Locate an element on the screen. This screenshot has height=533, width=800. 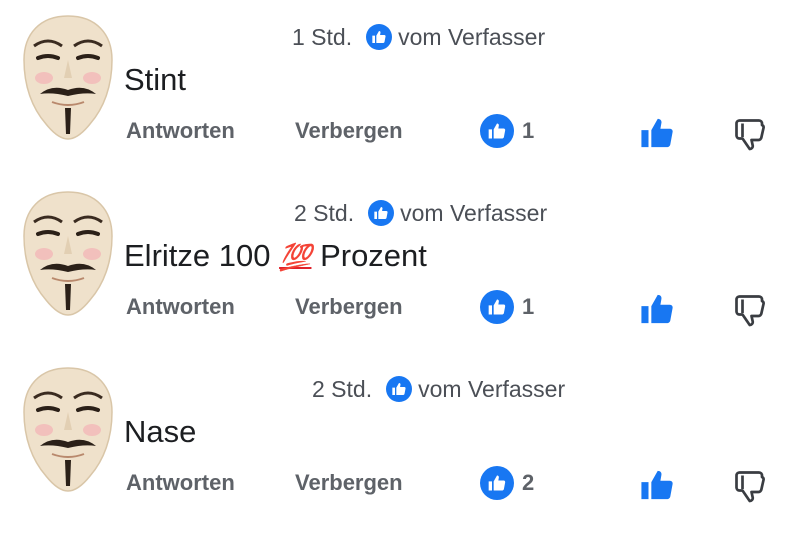
timestamp: 1 Std. is located at coordinates (322, 37).